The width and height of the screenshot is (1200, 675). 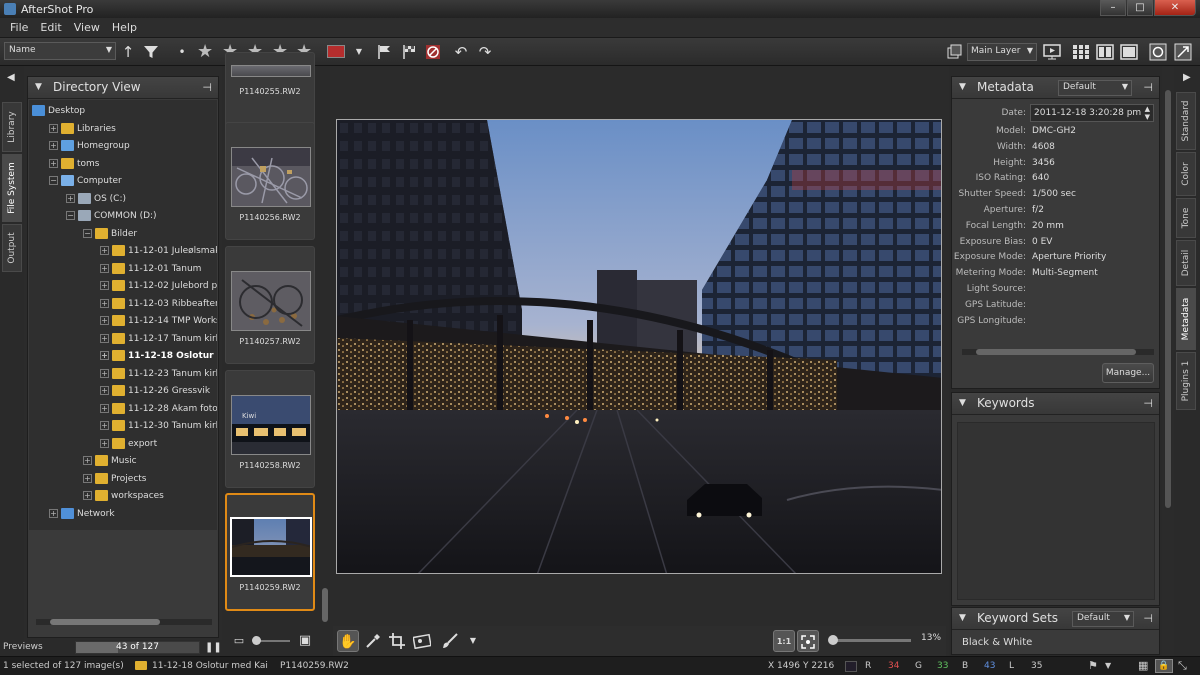 I want to click on right-panel-scrollbar, so click(x=1168, y=300).